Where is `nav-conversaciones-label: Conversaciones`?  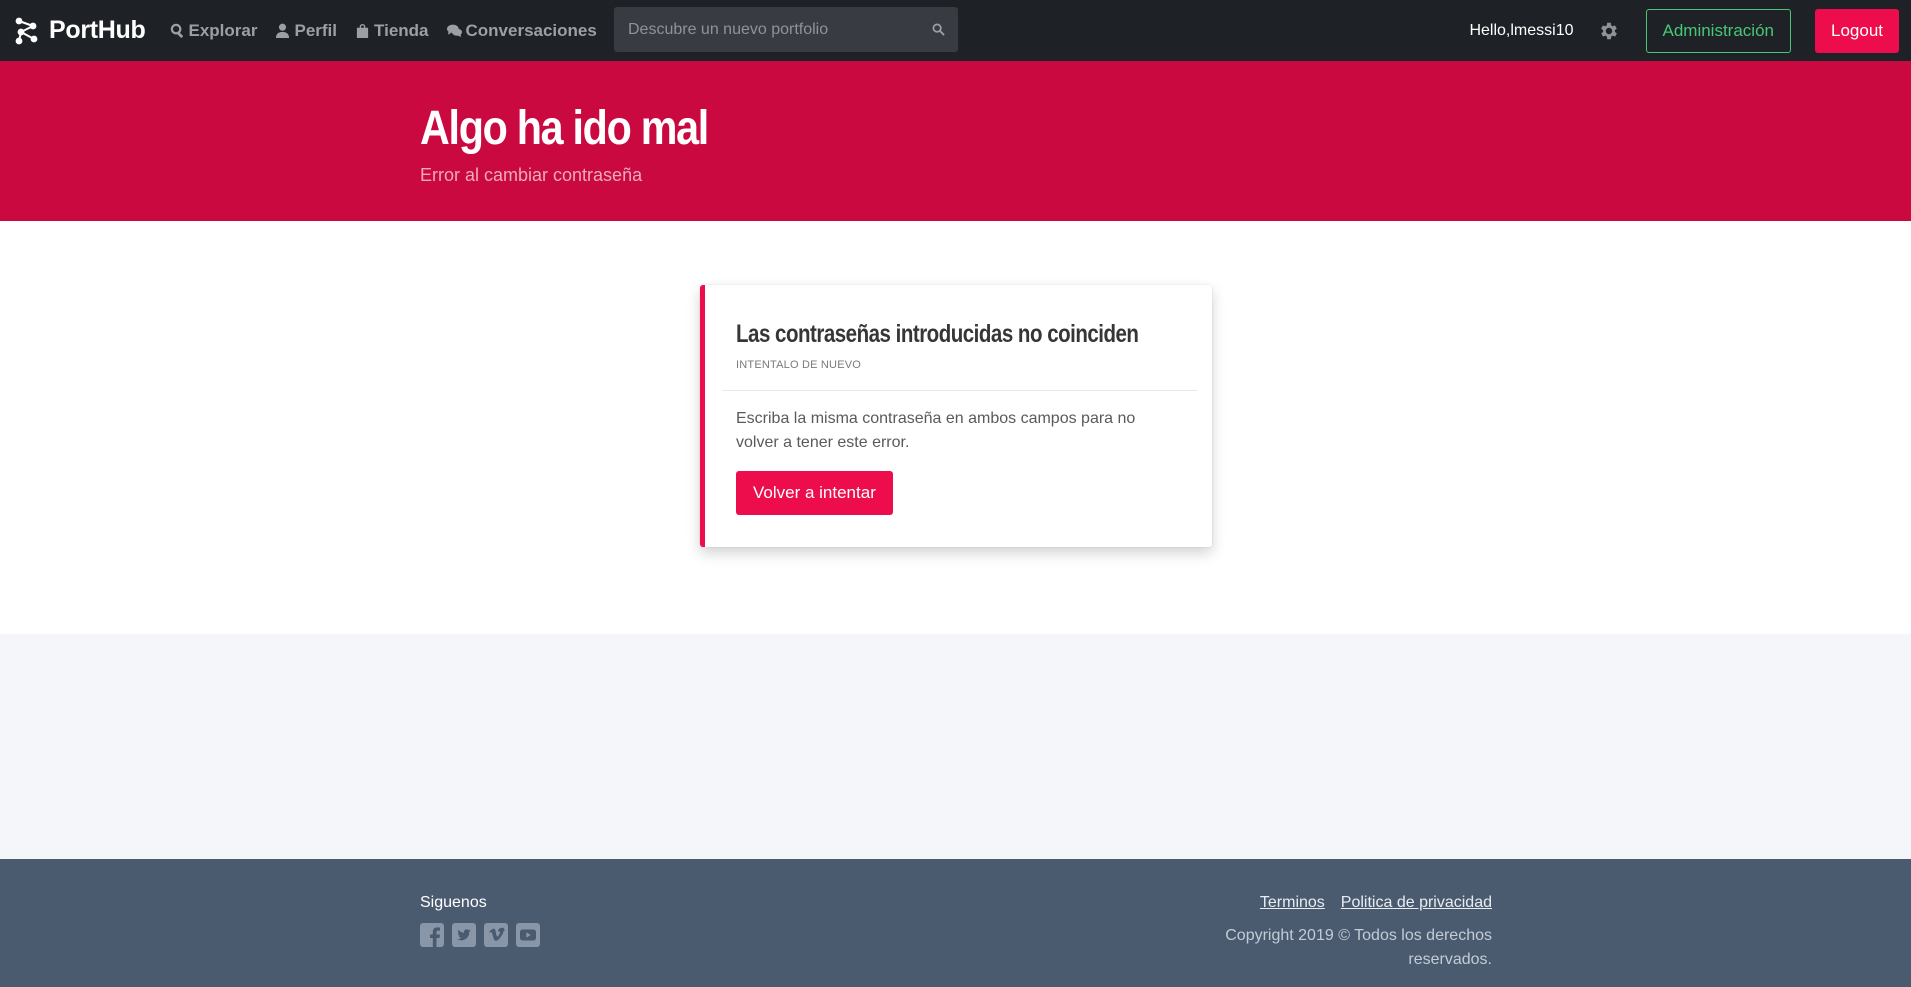
nav-conversaciones-label: Conversaciones is located at coordinates (531, 30).